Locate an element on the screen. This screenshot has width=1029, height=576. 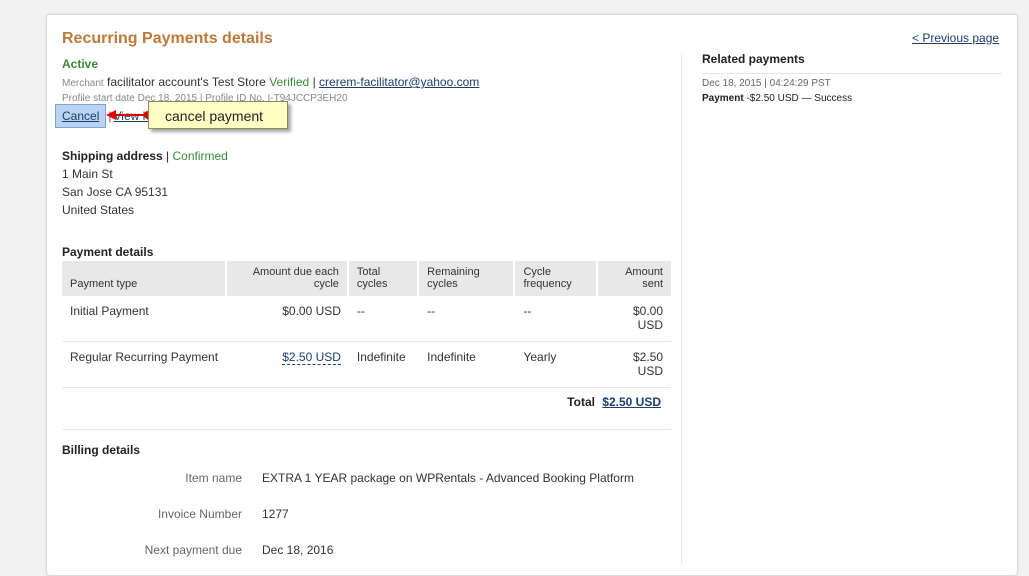
remaining-cycles-cell: Indefinite is located at coordinates (467, 365).